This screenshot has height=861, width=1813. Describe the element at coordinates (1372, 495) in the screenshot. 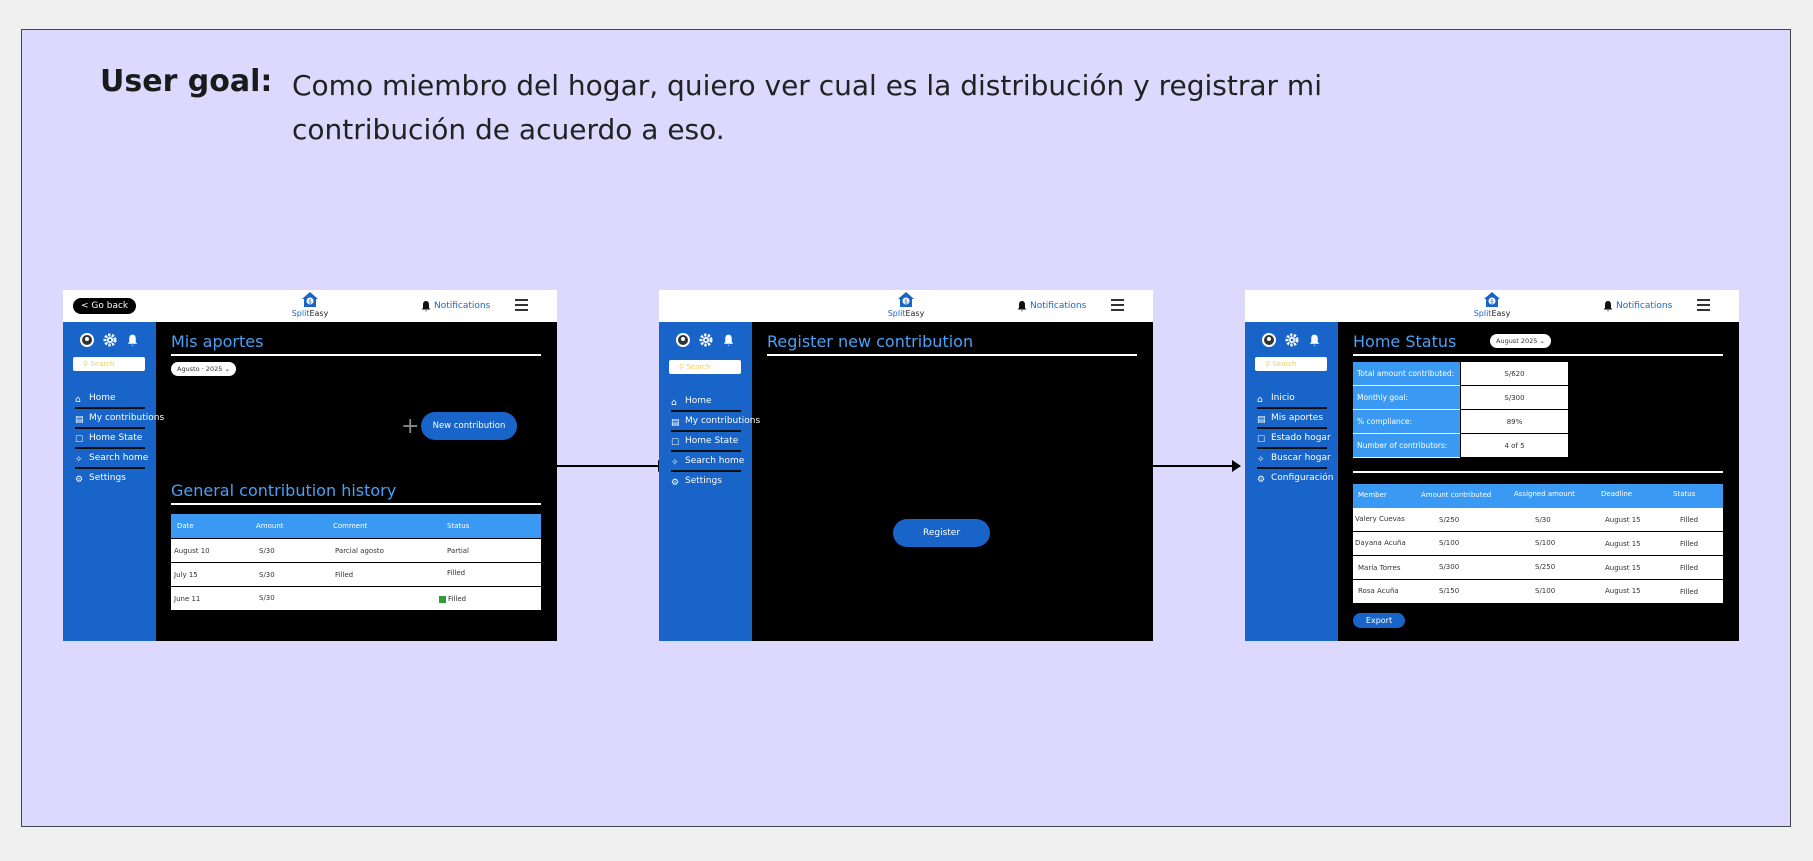

I see `table-header-cell: Member` at that location.